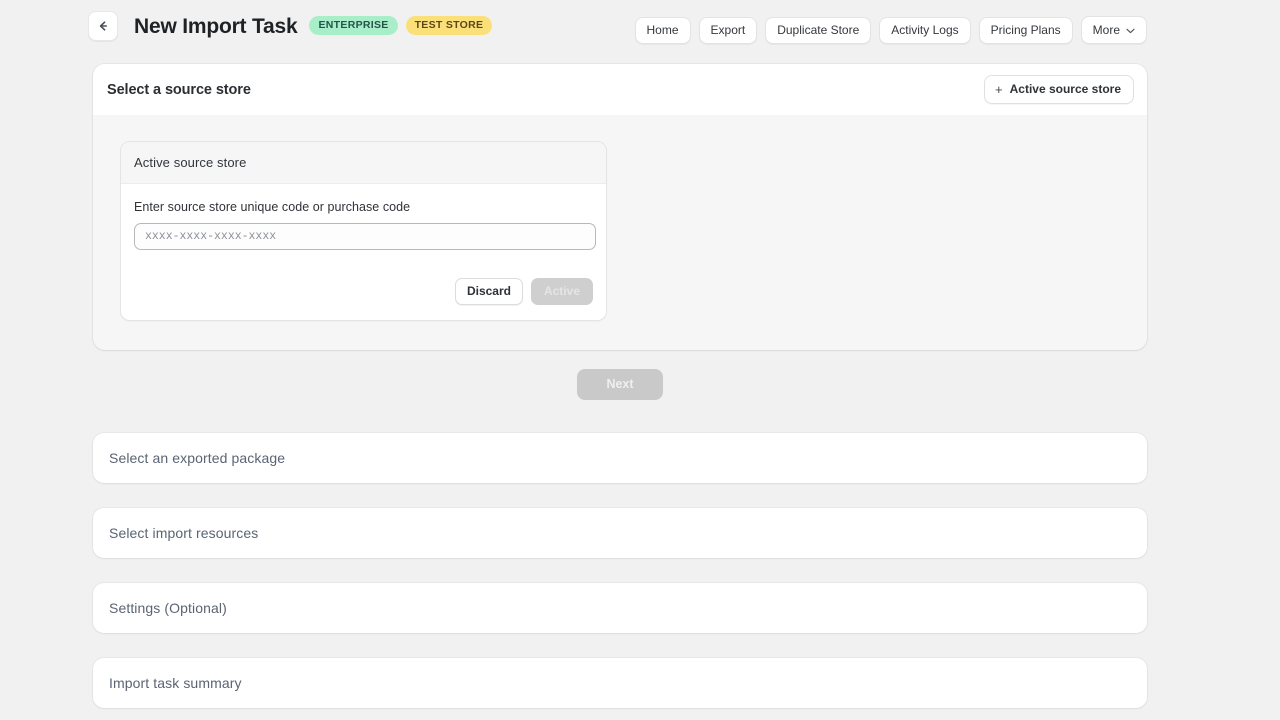  I want to click on arrow-left-icon, so click(103, 26).